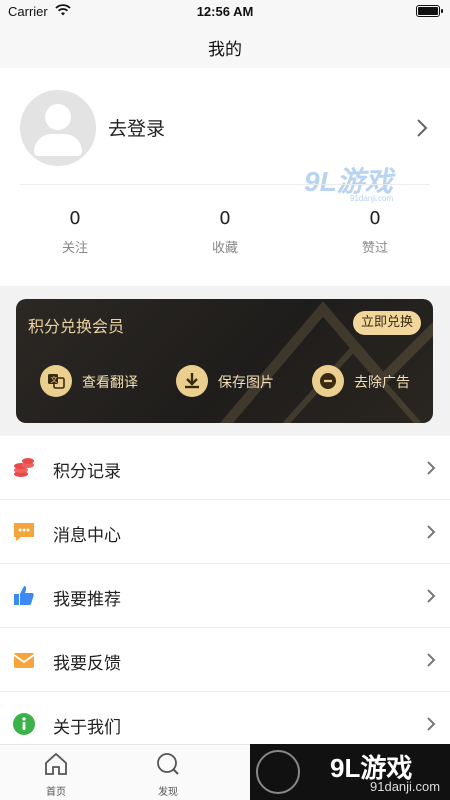  Describe the element at coordinates (225, 184) in the screenshot. I see `divider` at that location.